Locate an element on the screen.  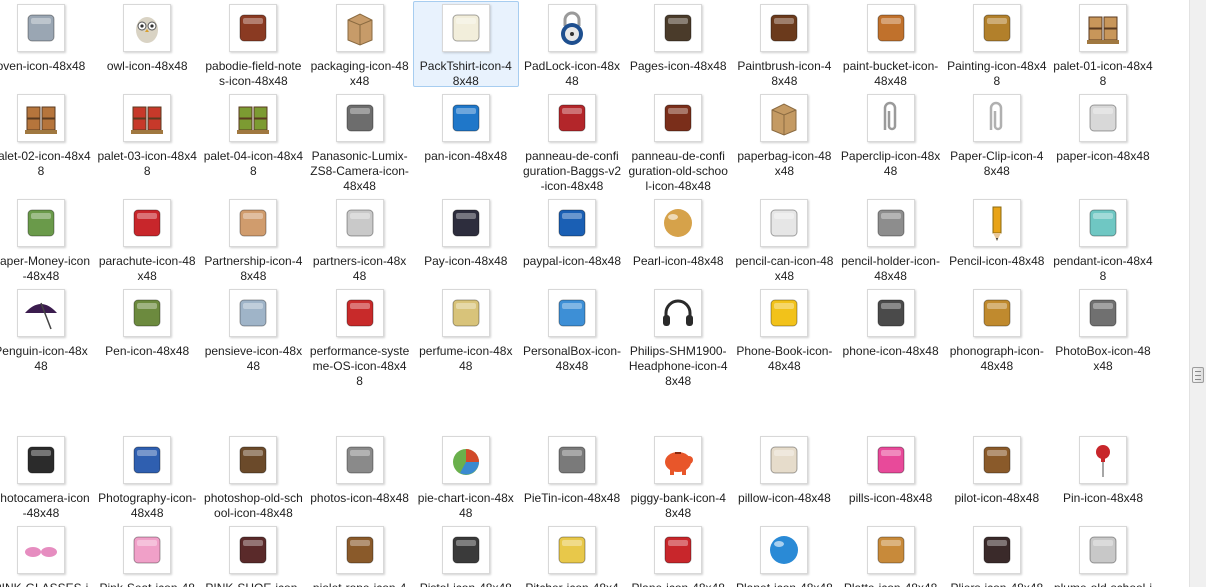
file-item: Pearl-icon-48x48 is located at coordinates (678, 233).